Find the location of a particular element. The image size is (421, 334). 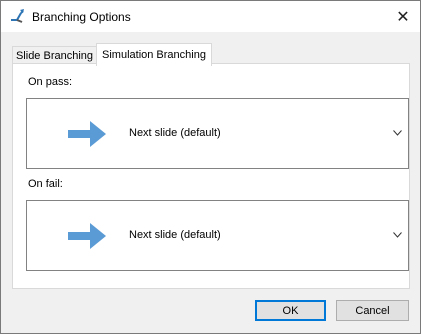

on-fail-label: On fail: is located at coordinates (45, 184).